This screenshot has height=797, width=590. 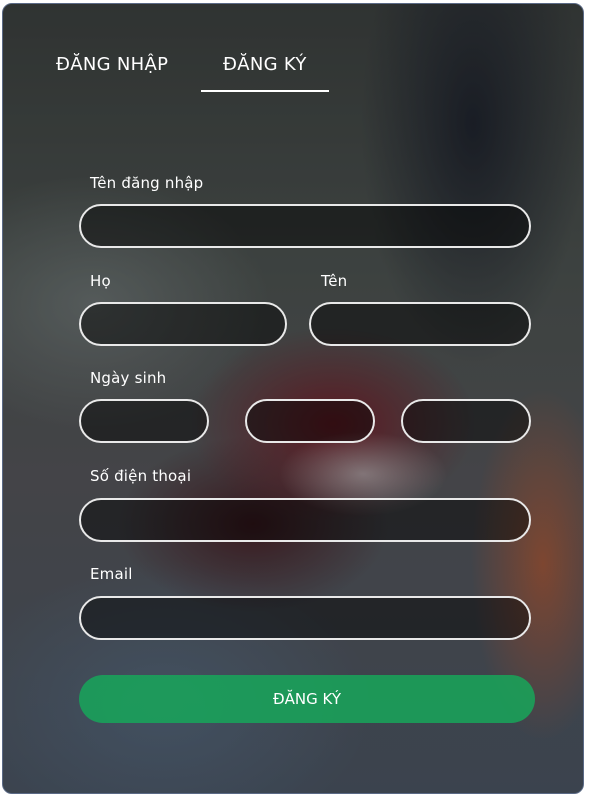 What do you see at coordinates (112, 64) in the screenshot?
I see `tab-login: ĐĂNG NHẬP` at bounding box center [112, 64].